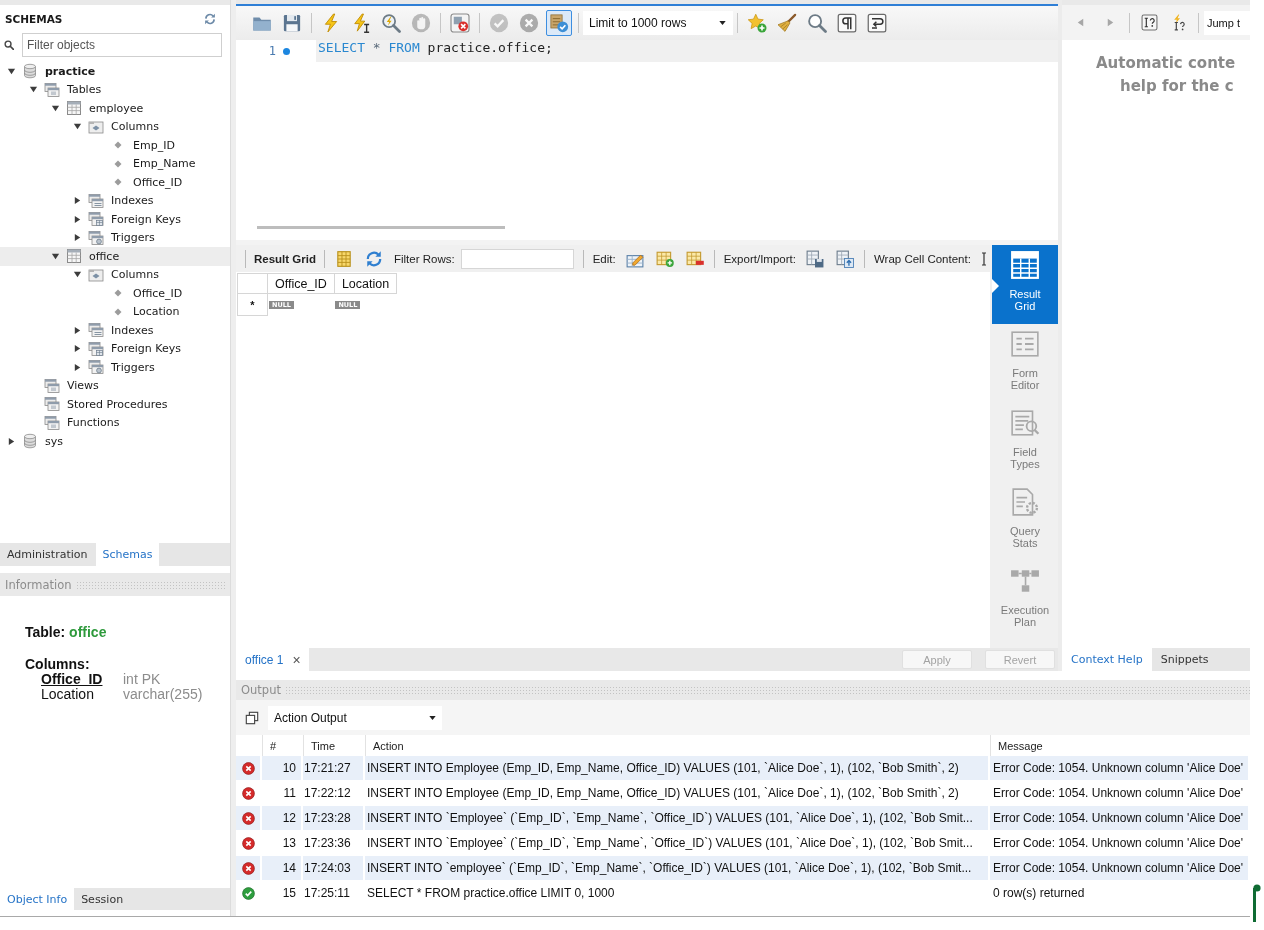 This screenshot has height=930, width=1264. Describe the element at coordinates (74, 108) in the screenshot. I see `table-icon` at that location.